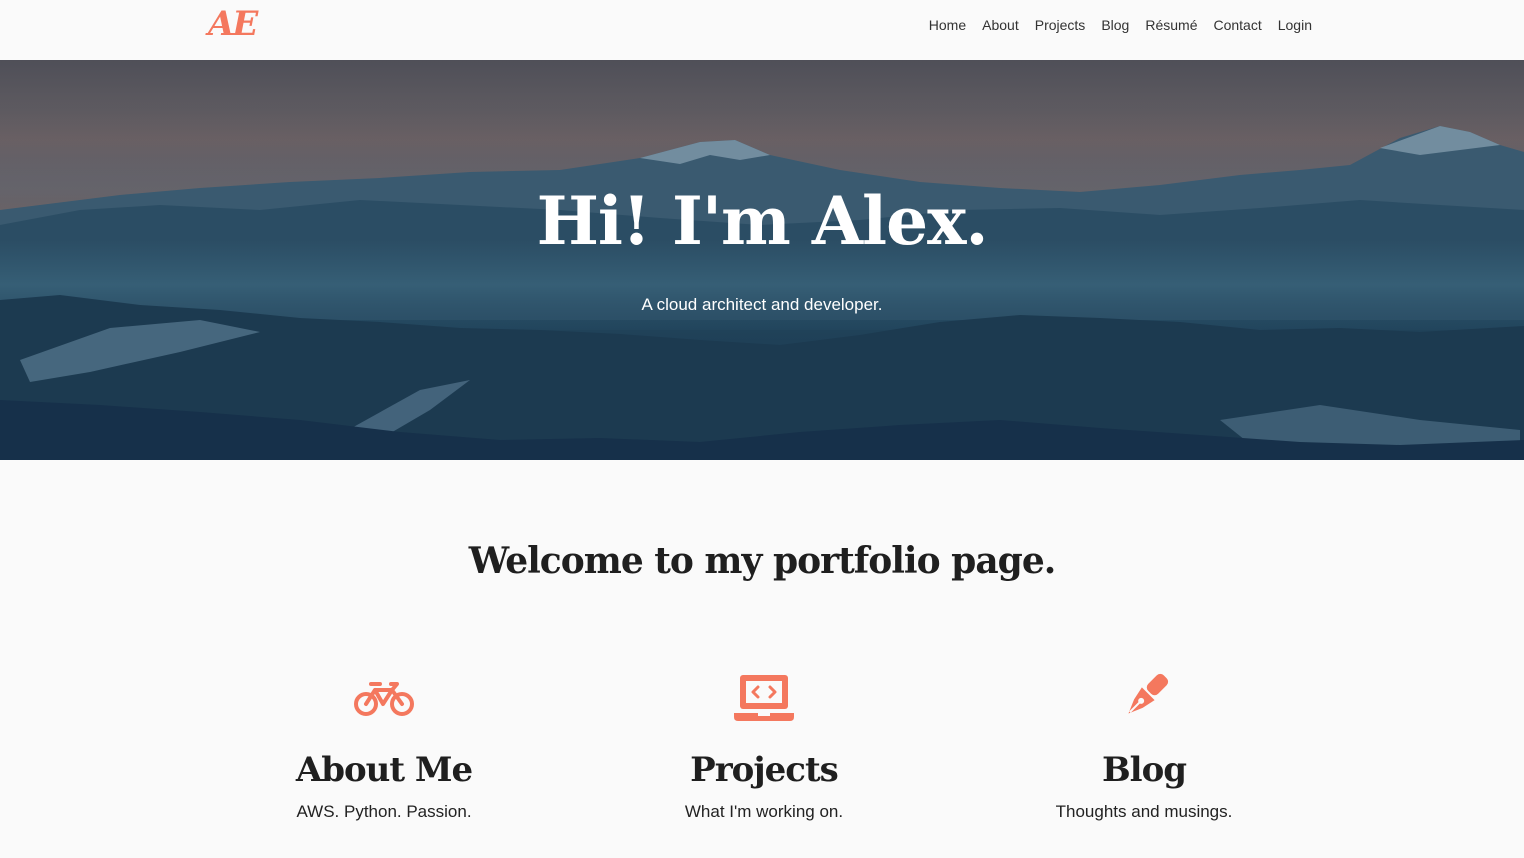  Describe the element at coordinates (1060, 25) in the screenshot. I see `nav-link-projects: Projects` at that location.